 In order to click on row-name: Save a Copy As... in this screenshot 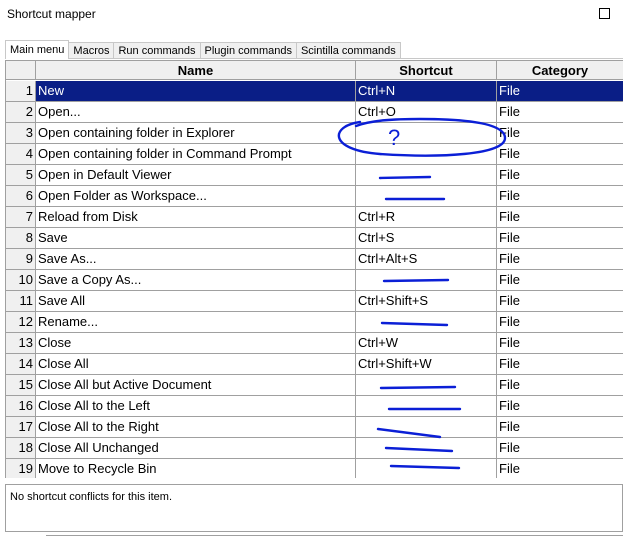, I will do `click(196, 280)`.